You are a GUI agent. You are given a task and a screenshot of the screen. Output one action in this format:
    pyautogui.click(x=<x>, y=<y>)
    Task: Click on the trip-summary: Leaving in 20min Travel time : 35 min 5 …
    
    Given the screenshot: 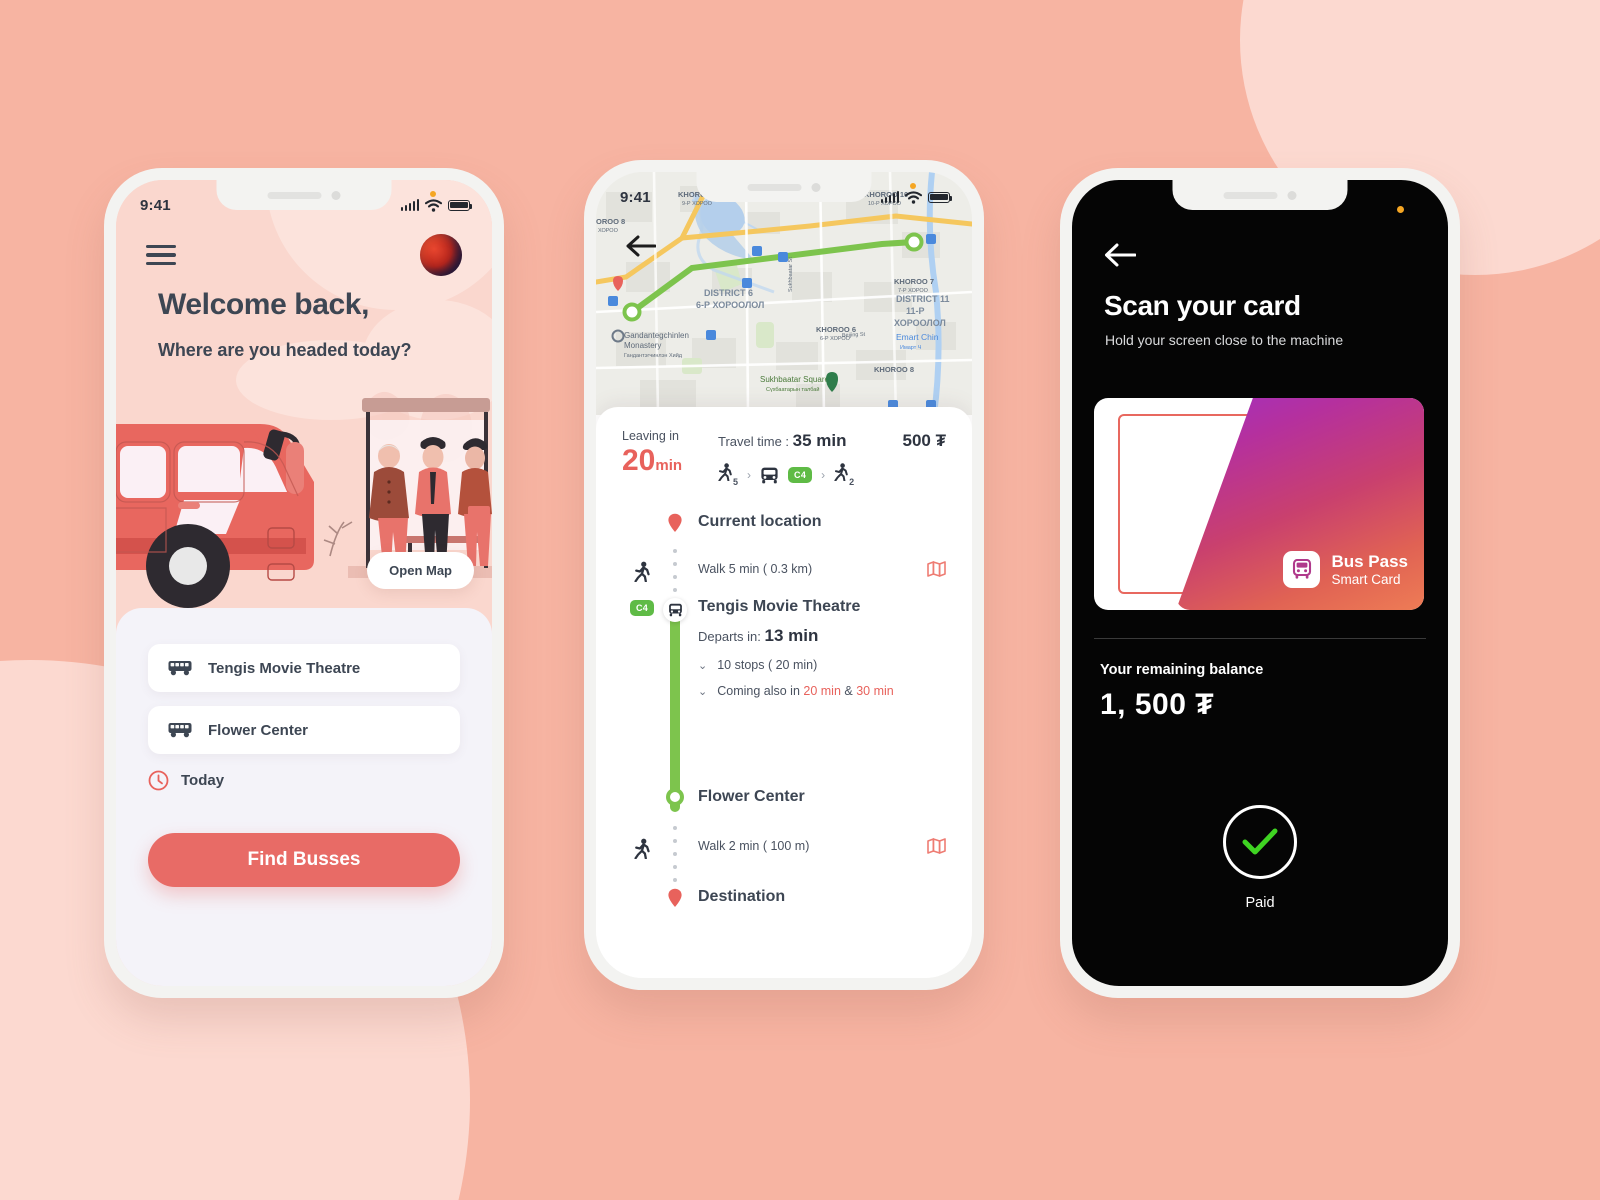 What is the action you would take?
    pyautogui.click(x=784, y=458)
    